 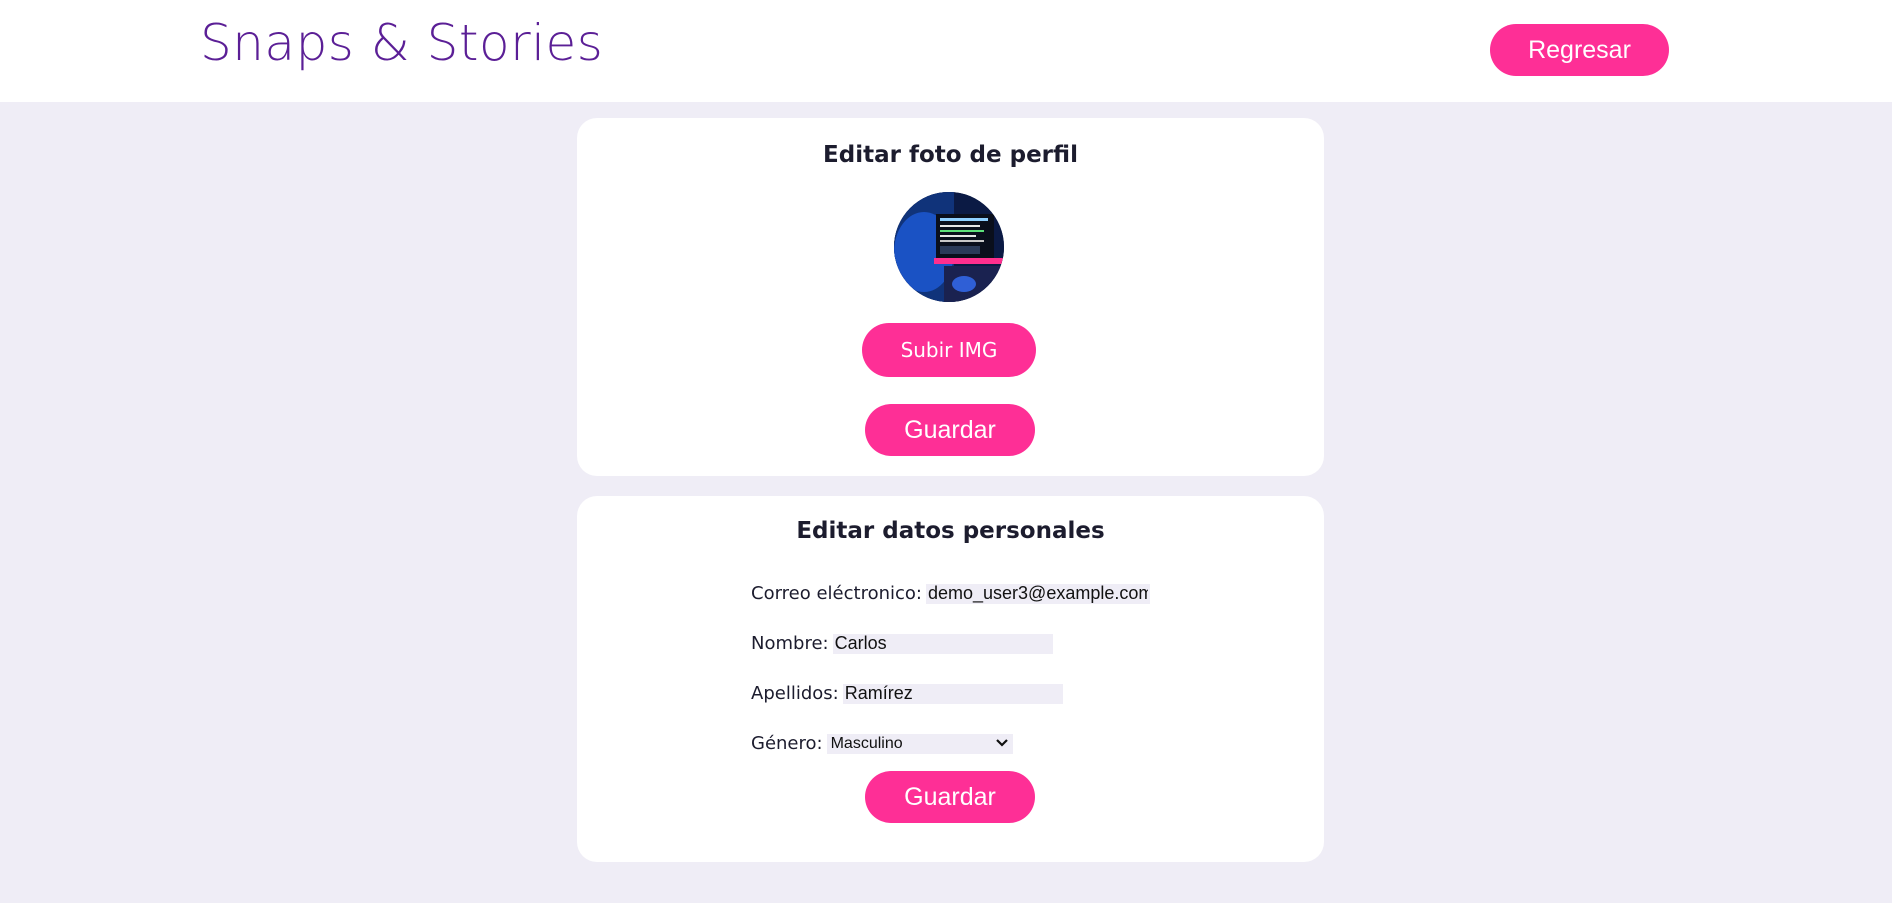 I want to click on name-label: Nombre:, so click(x=790, y=643).